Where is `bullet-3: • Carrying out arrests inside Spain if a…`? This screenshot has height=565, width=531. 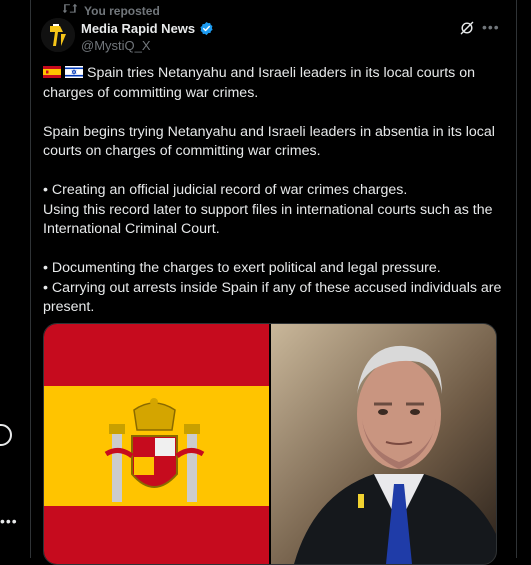
bullet-3: • Carrying out arrests inside Spain if a… is located at coordinates (272, 297).